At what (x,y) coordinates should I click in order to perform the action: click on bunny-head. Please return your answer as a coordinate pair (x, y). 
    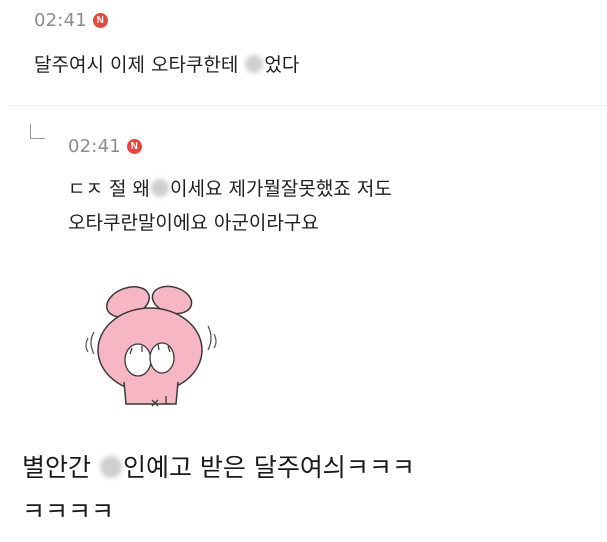
    Looking at the image, I should click on (150, 350).